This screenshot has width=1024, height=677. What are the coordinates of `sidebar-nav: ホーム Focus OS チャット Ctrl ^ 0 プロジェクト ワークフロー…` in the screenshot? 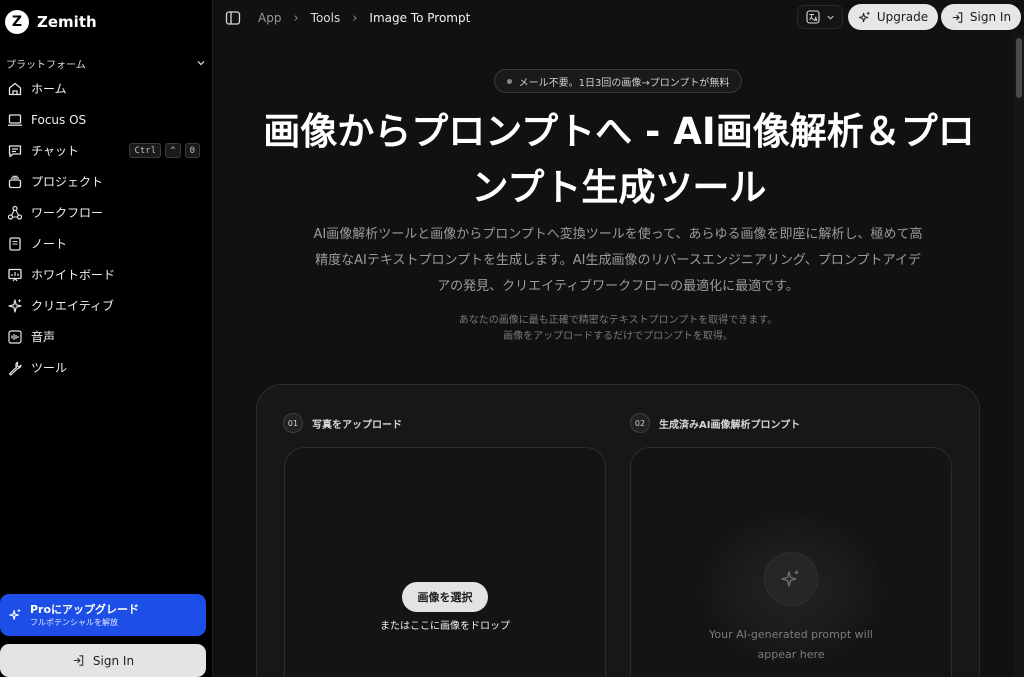 It's located at (106, 228).